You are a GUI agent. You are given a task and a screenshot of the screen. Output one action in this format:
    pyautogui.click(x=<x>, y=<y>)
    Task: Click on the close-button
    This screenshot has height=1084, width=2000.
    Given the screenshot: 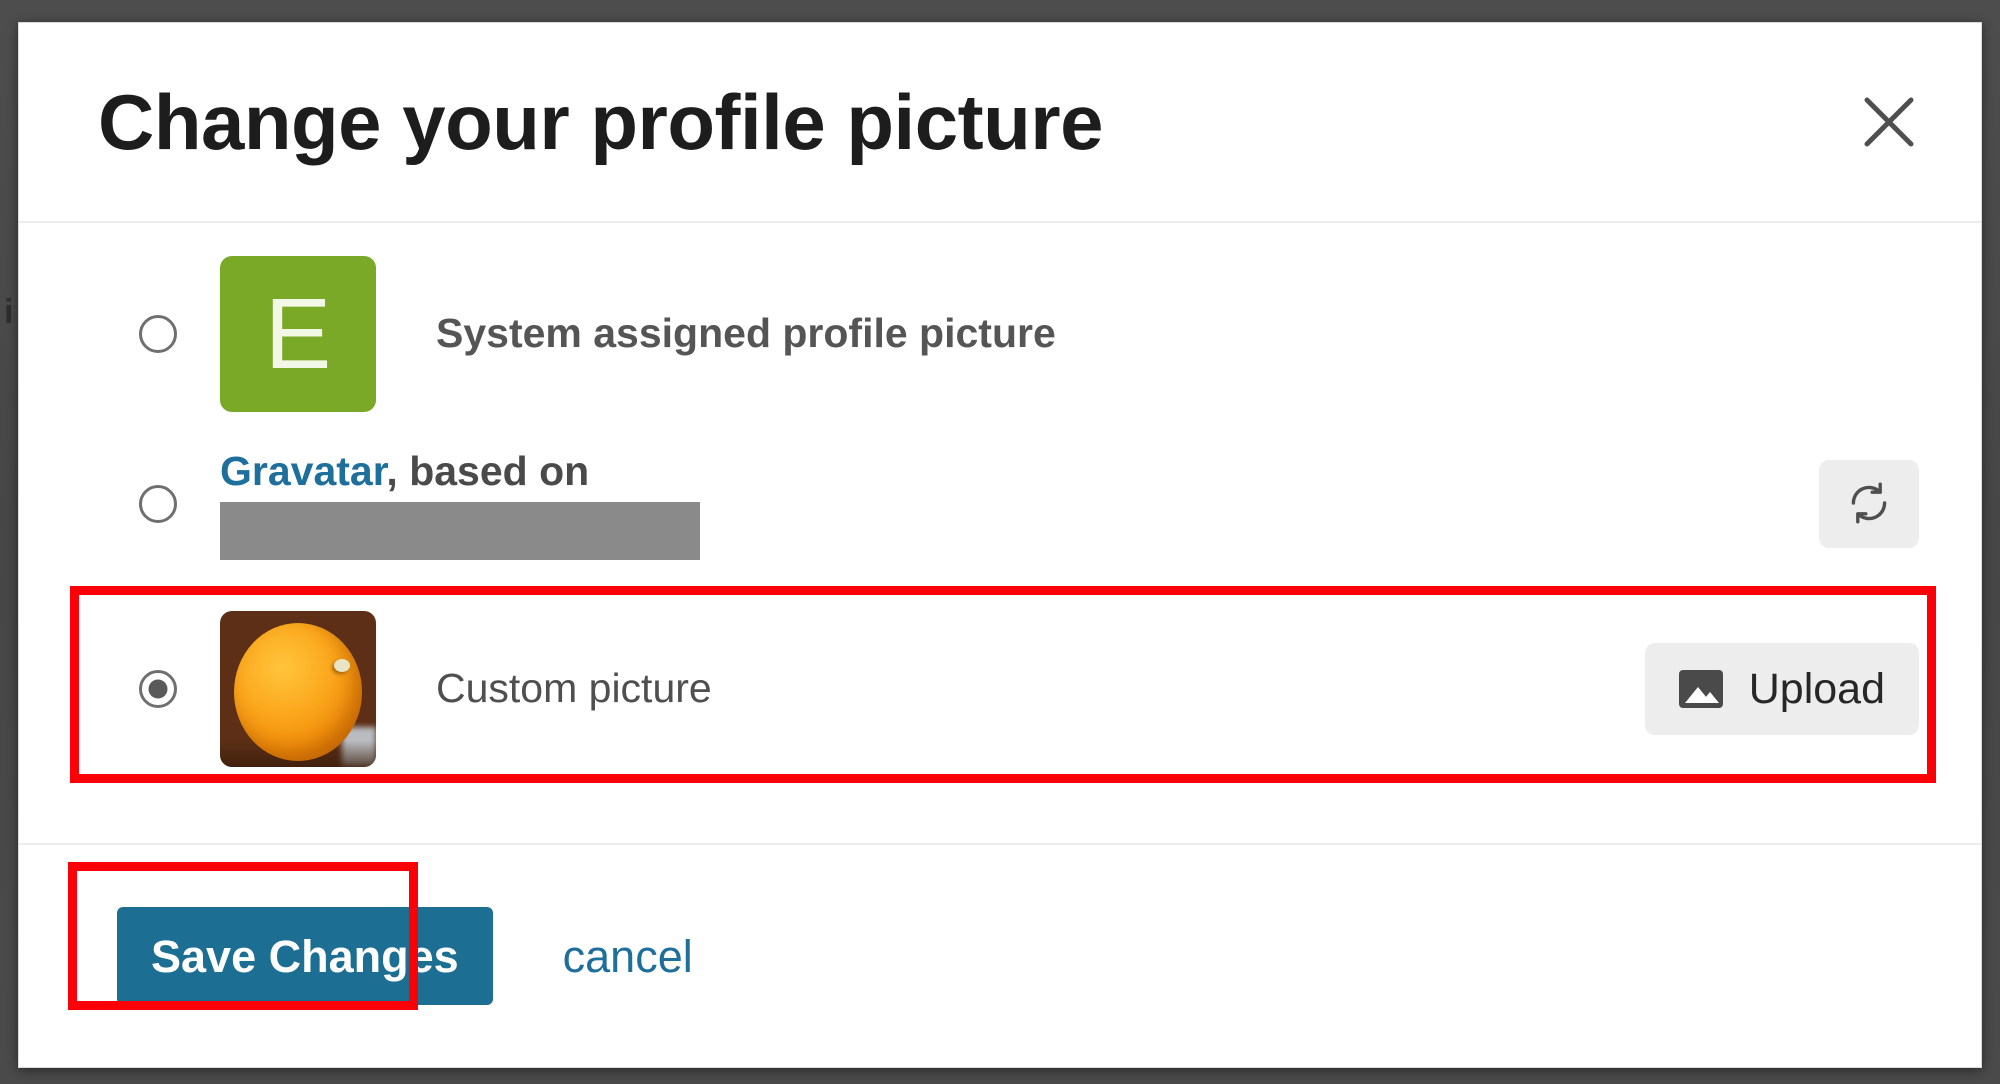 What is the action you would take?
    pyautogui.click(x=1889, y=122)
    